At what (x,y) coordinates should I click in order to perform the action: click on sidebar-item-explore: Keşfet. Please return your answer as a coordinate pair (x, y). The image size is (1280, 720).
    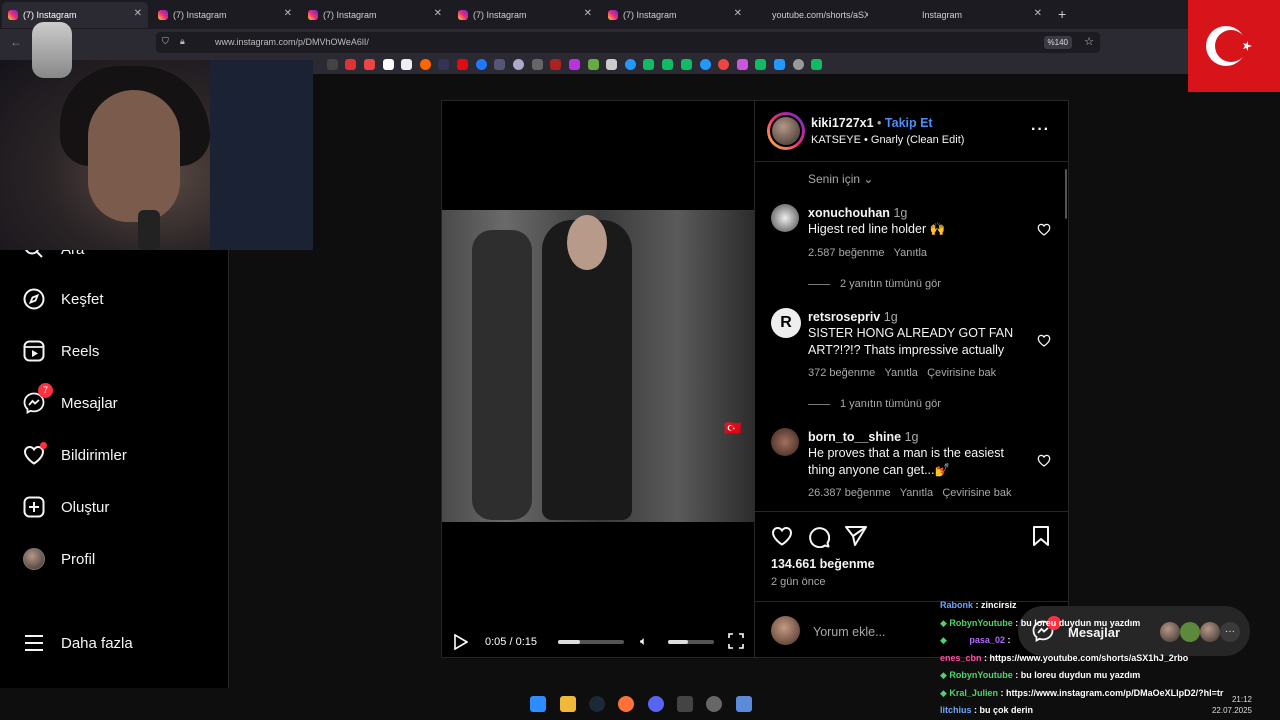
    Looking at the image, I should click on (63, 299).